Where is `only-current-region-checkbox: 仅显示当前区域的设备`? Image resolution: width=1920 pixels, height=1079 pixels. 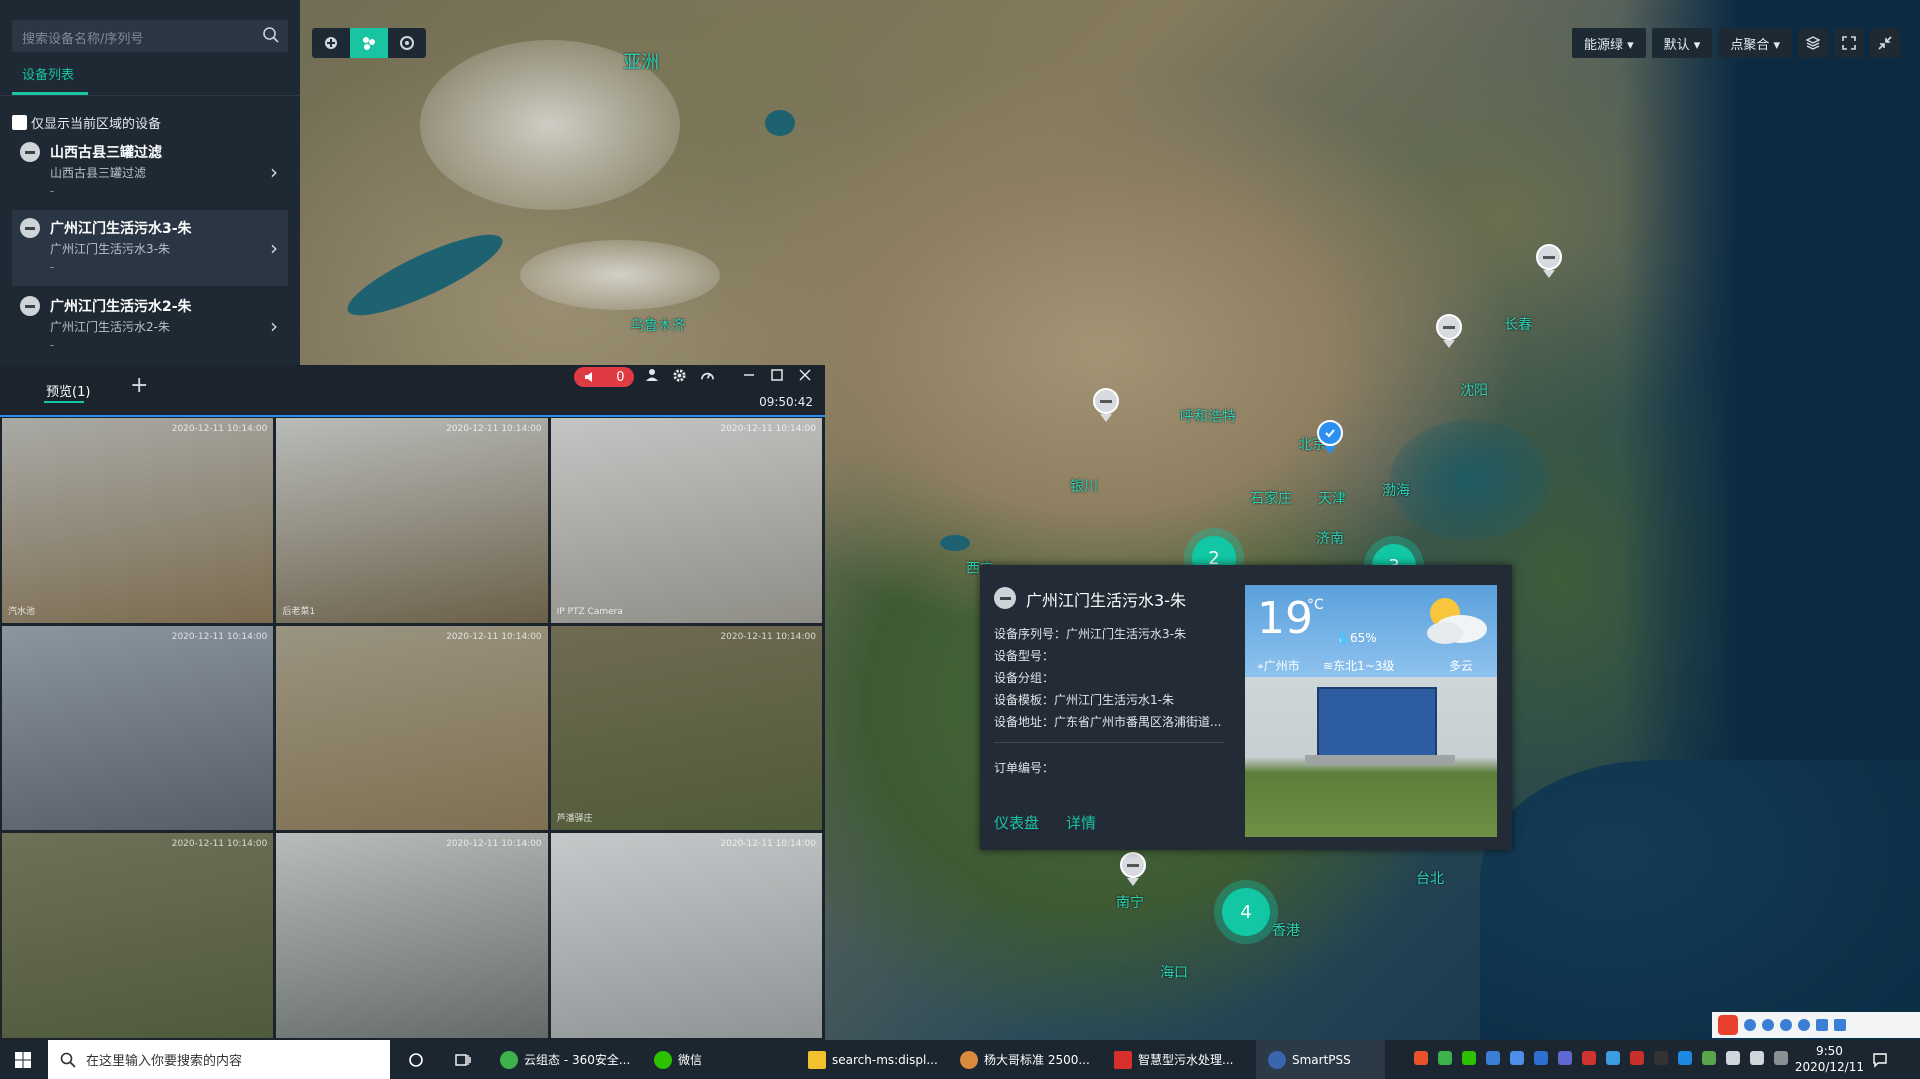
only-current-region-checkbox: 仅显示当前区域的设备 is located at coordinates (86, 122).